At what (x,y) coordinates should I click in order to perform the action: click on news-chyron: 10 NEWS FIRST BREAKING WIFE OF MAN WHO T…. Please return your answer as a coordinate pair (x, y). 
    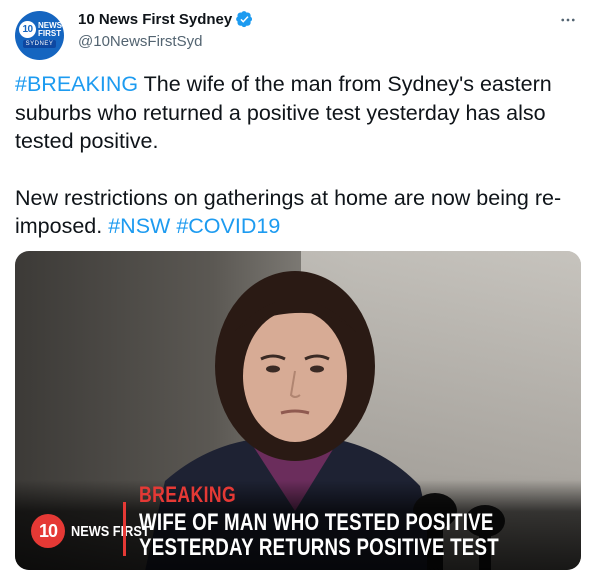
    Looking at the image, I should click on (298, 525).